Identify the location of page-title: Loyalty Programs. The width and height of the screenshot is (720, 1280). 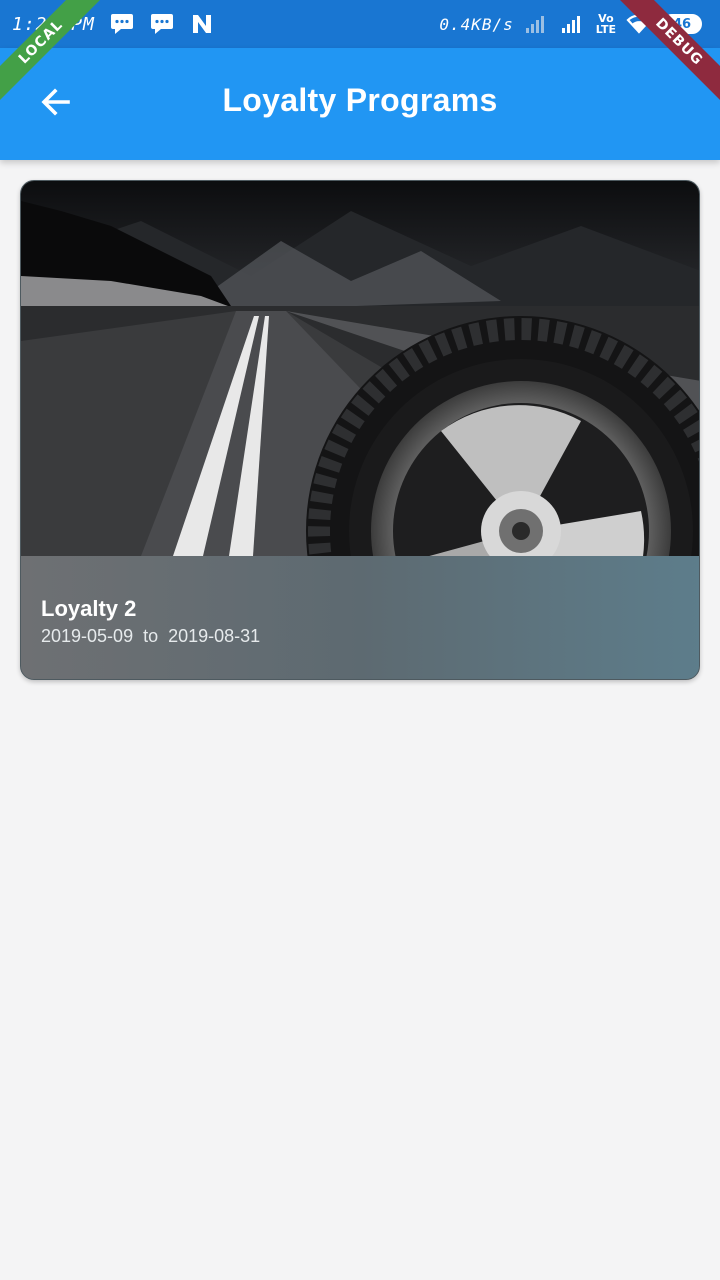
(360, 100).